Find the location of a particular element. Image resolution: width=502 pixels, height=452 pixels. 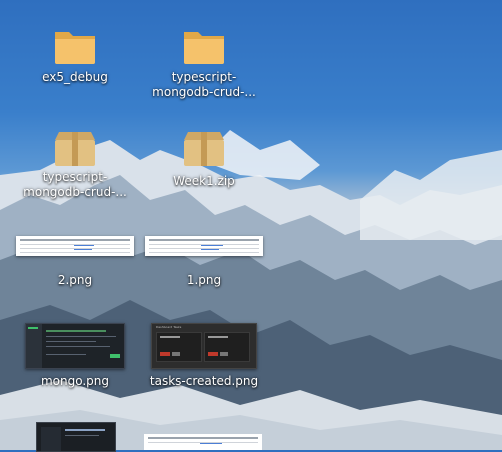

desktop-icon-label: Week1.zip is located at coordinates (204, 181).